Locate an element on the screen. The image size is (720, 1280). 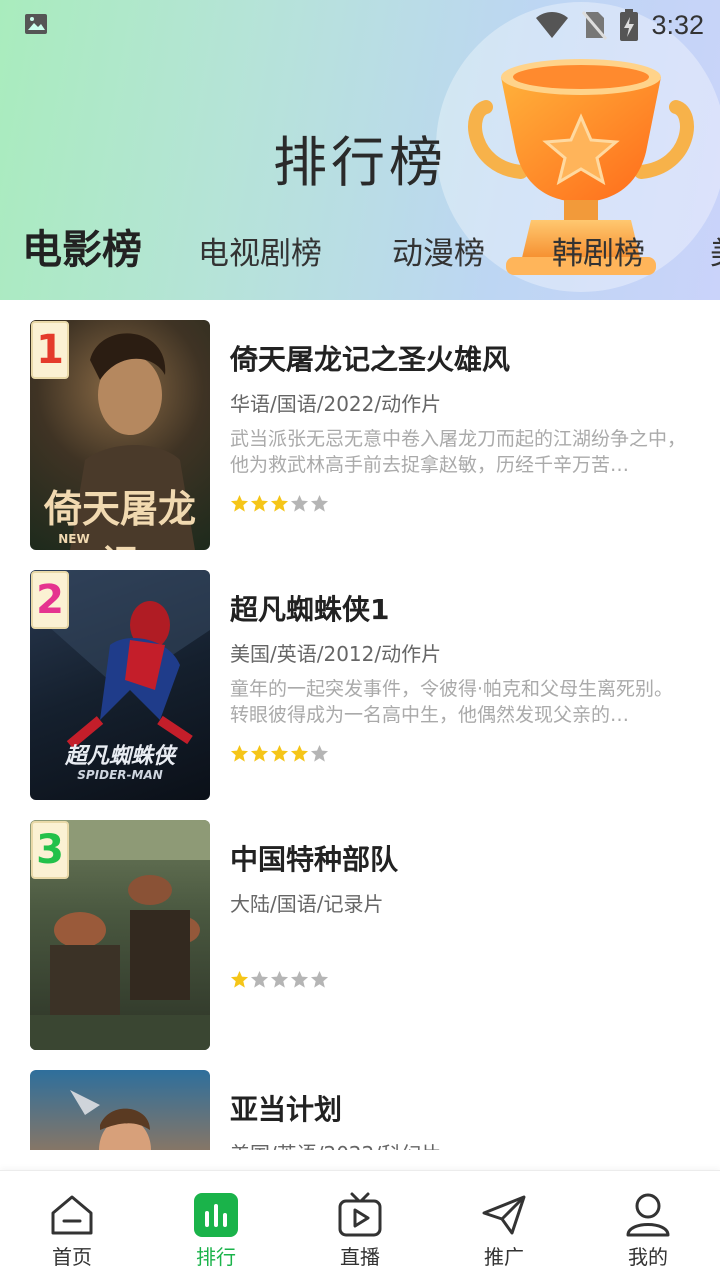
rank-badge: 1 is located at coordinates (50, 350).